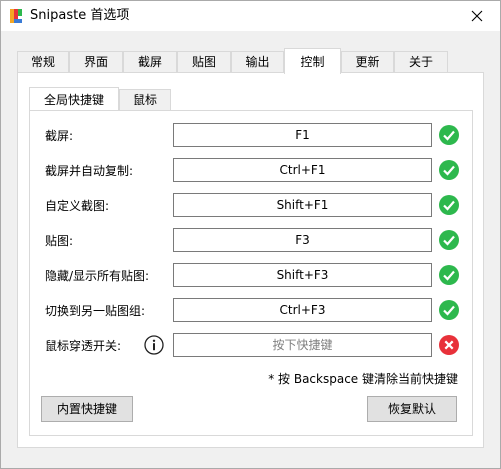 This screenshot has height=469, width=501. Describe the element at coordinates (87, 409) in the screenshot. I see `builtin-shortcuts-button: 内置快捷键` at that location.